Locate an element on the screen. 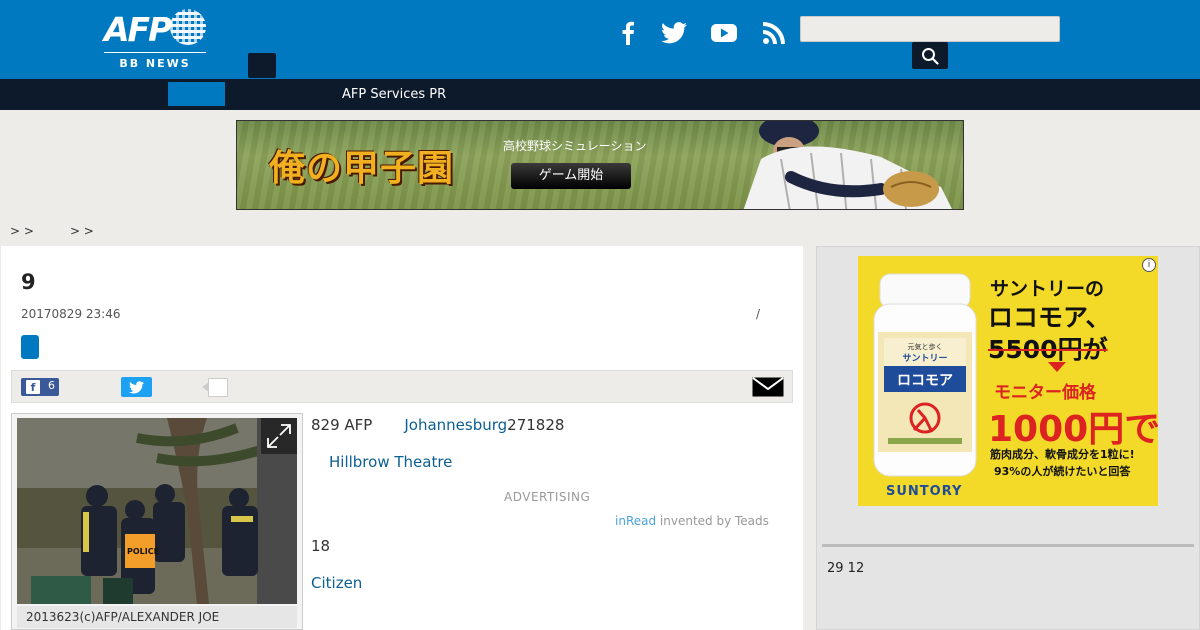 This screenshot has width=1200, height=630. globe-icon is located at coordinates (188, 27).